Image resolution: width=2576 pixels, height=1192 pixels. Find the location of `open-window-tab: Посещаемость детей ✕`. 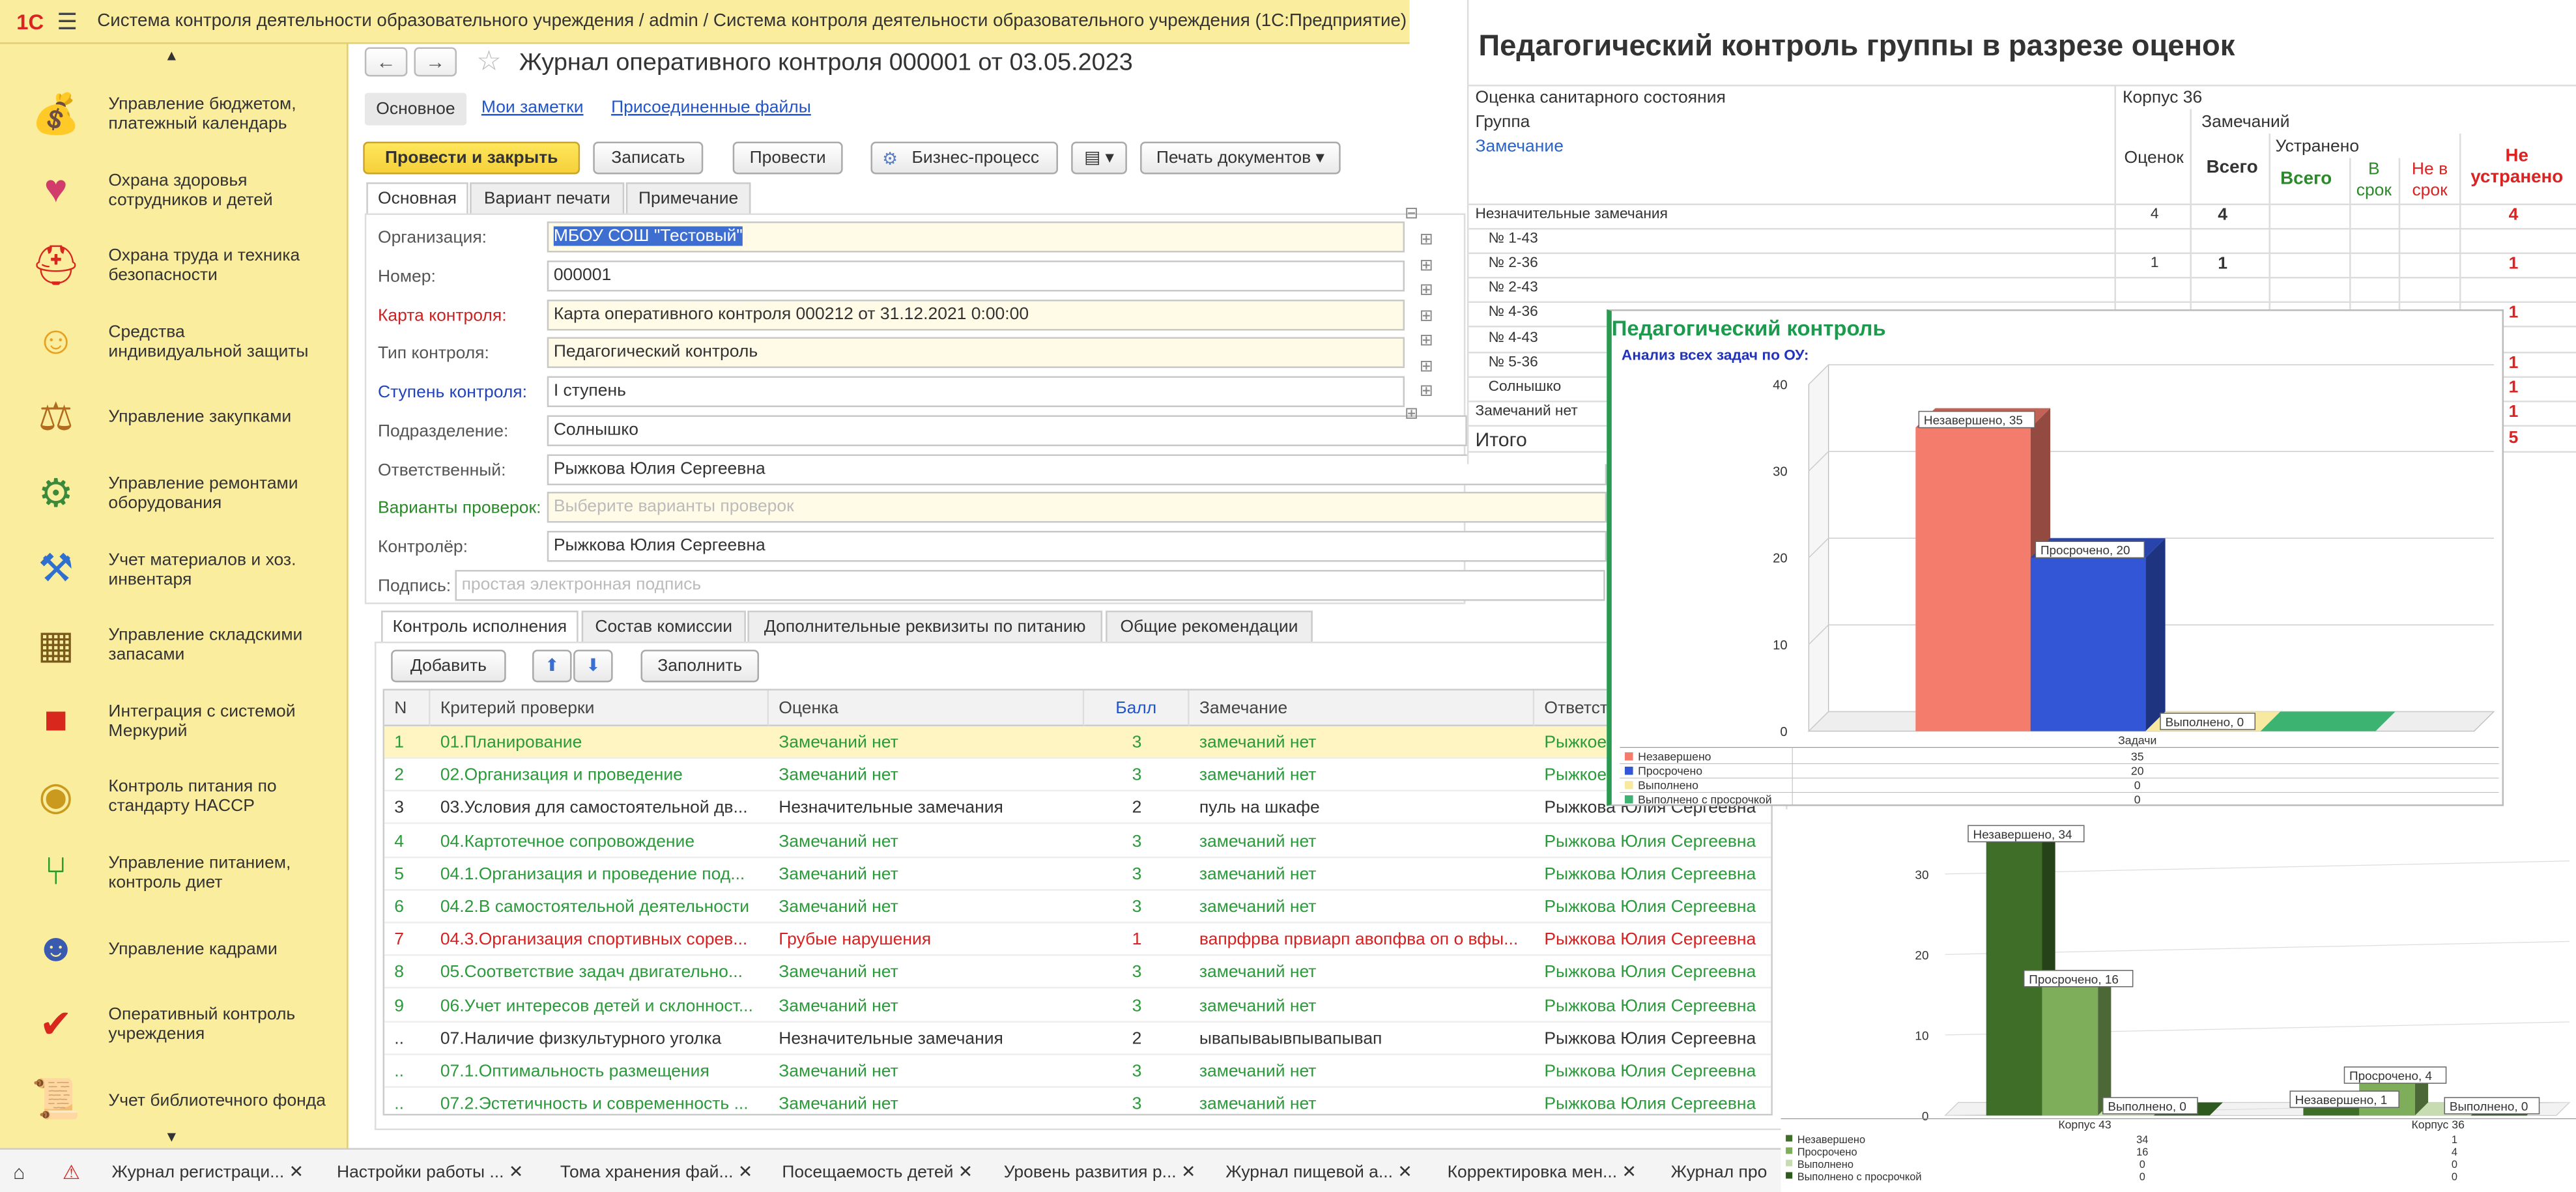

open-window-tab: Посещаемость детей ✕ is located at coordinates (877, 1172).